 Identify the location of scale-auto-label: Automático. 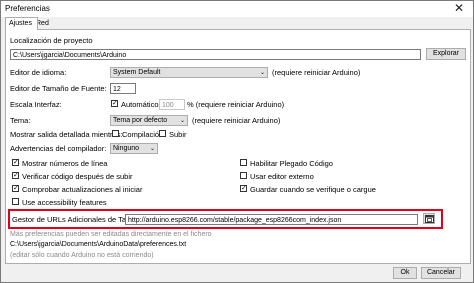
(140, 104).